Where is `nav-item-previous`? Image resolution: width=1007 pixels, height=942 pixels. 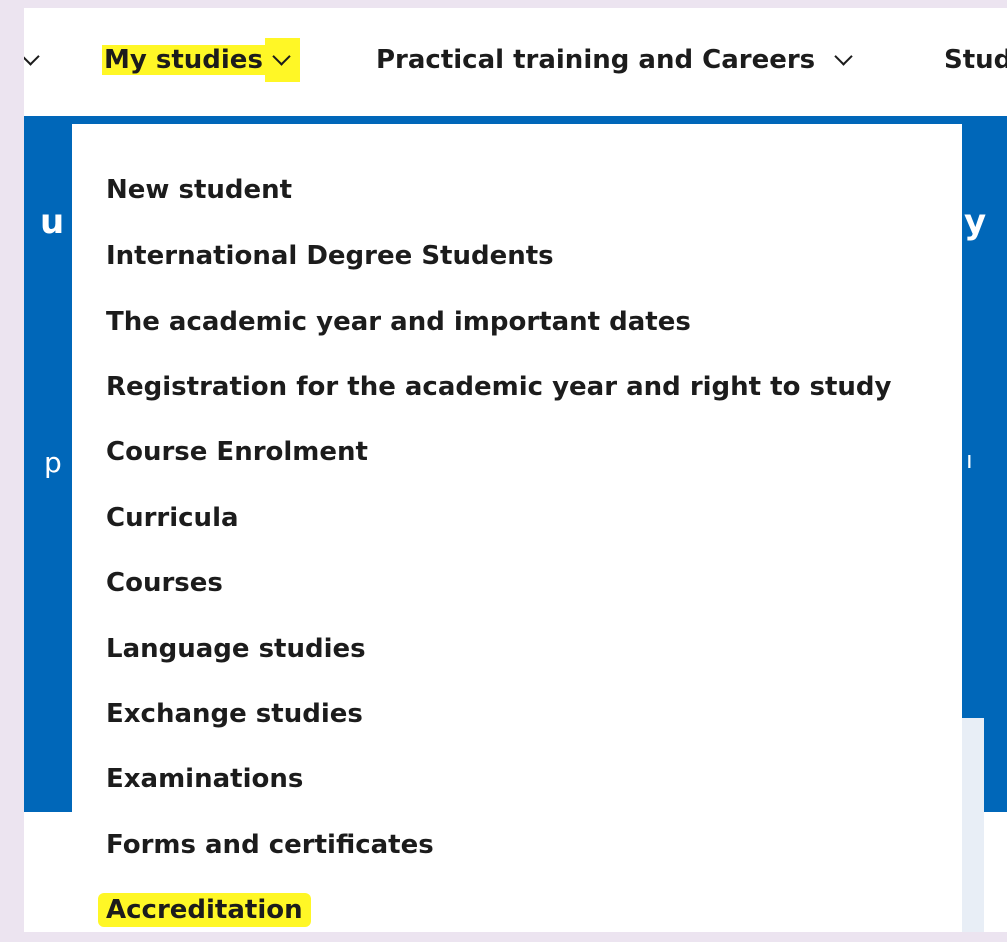 nav-item-previous is located at coordinates (32, 60).